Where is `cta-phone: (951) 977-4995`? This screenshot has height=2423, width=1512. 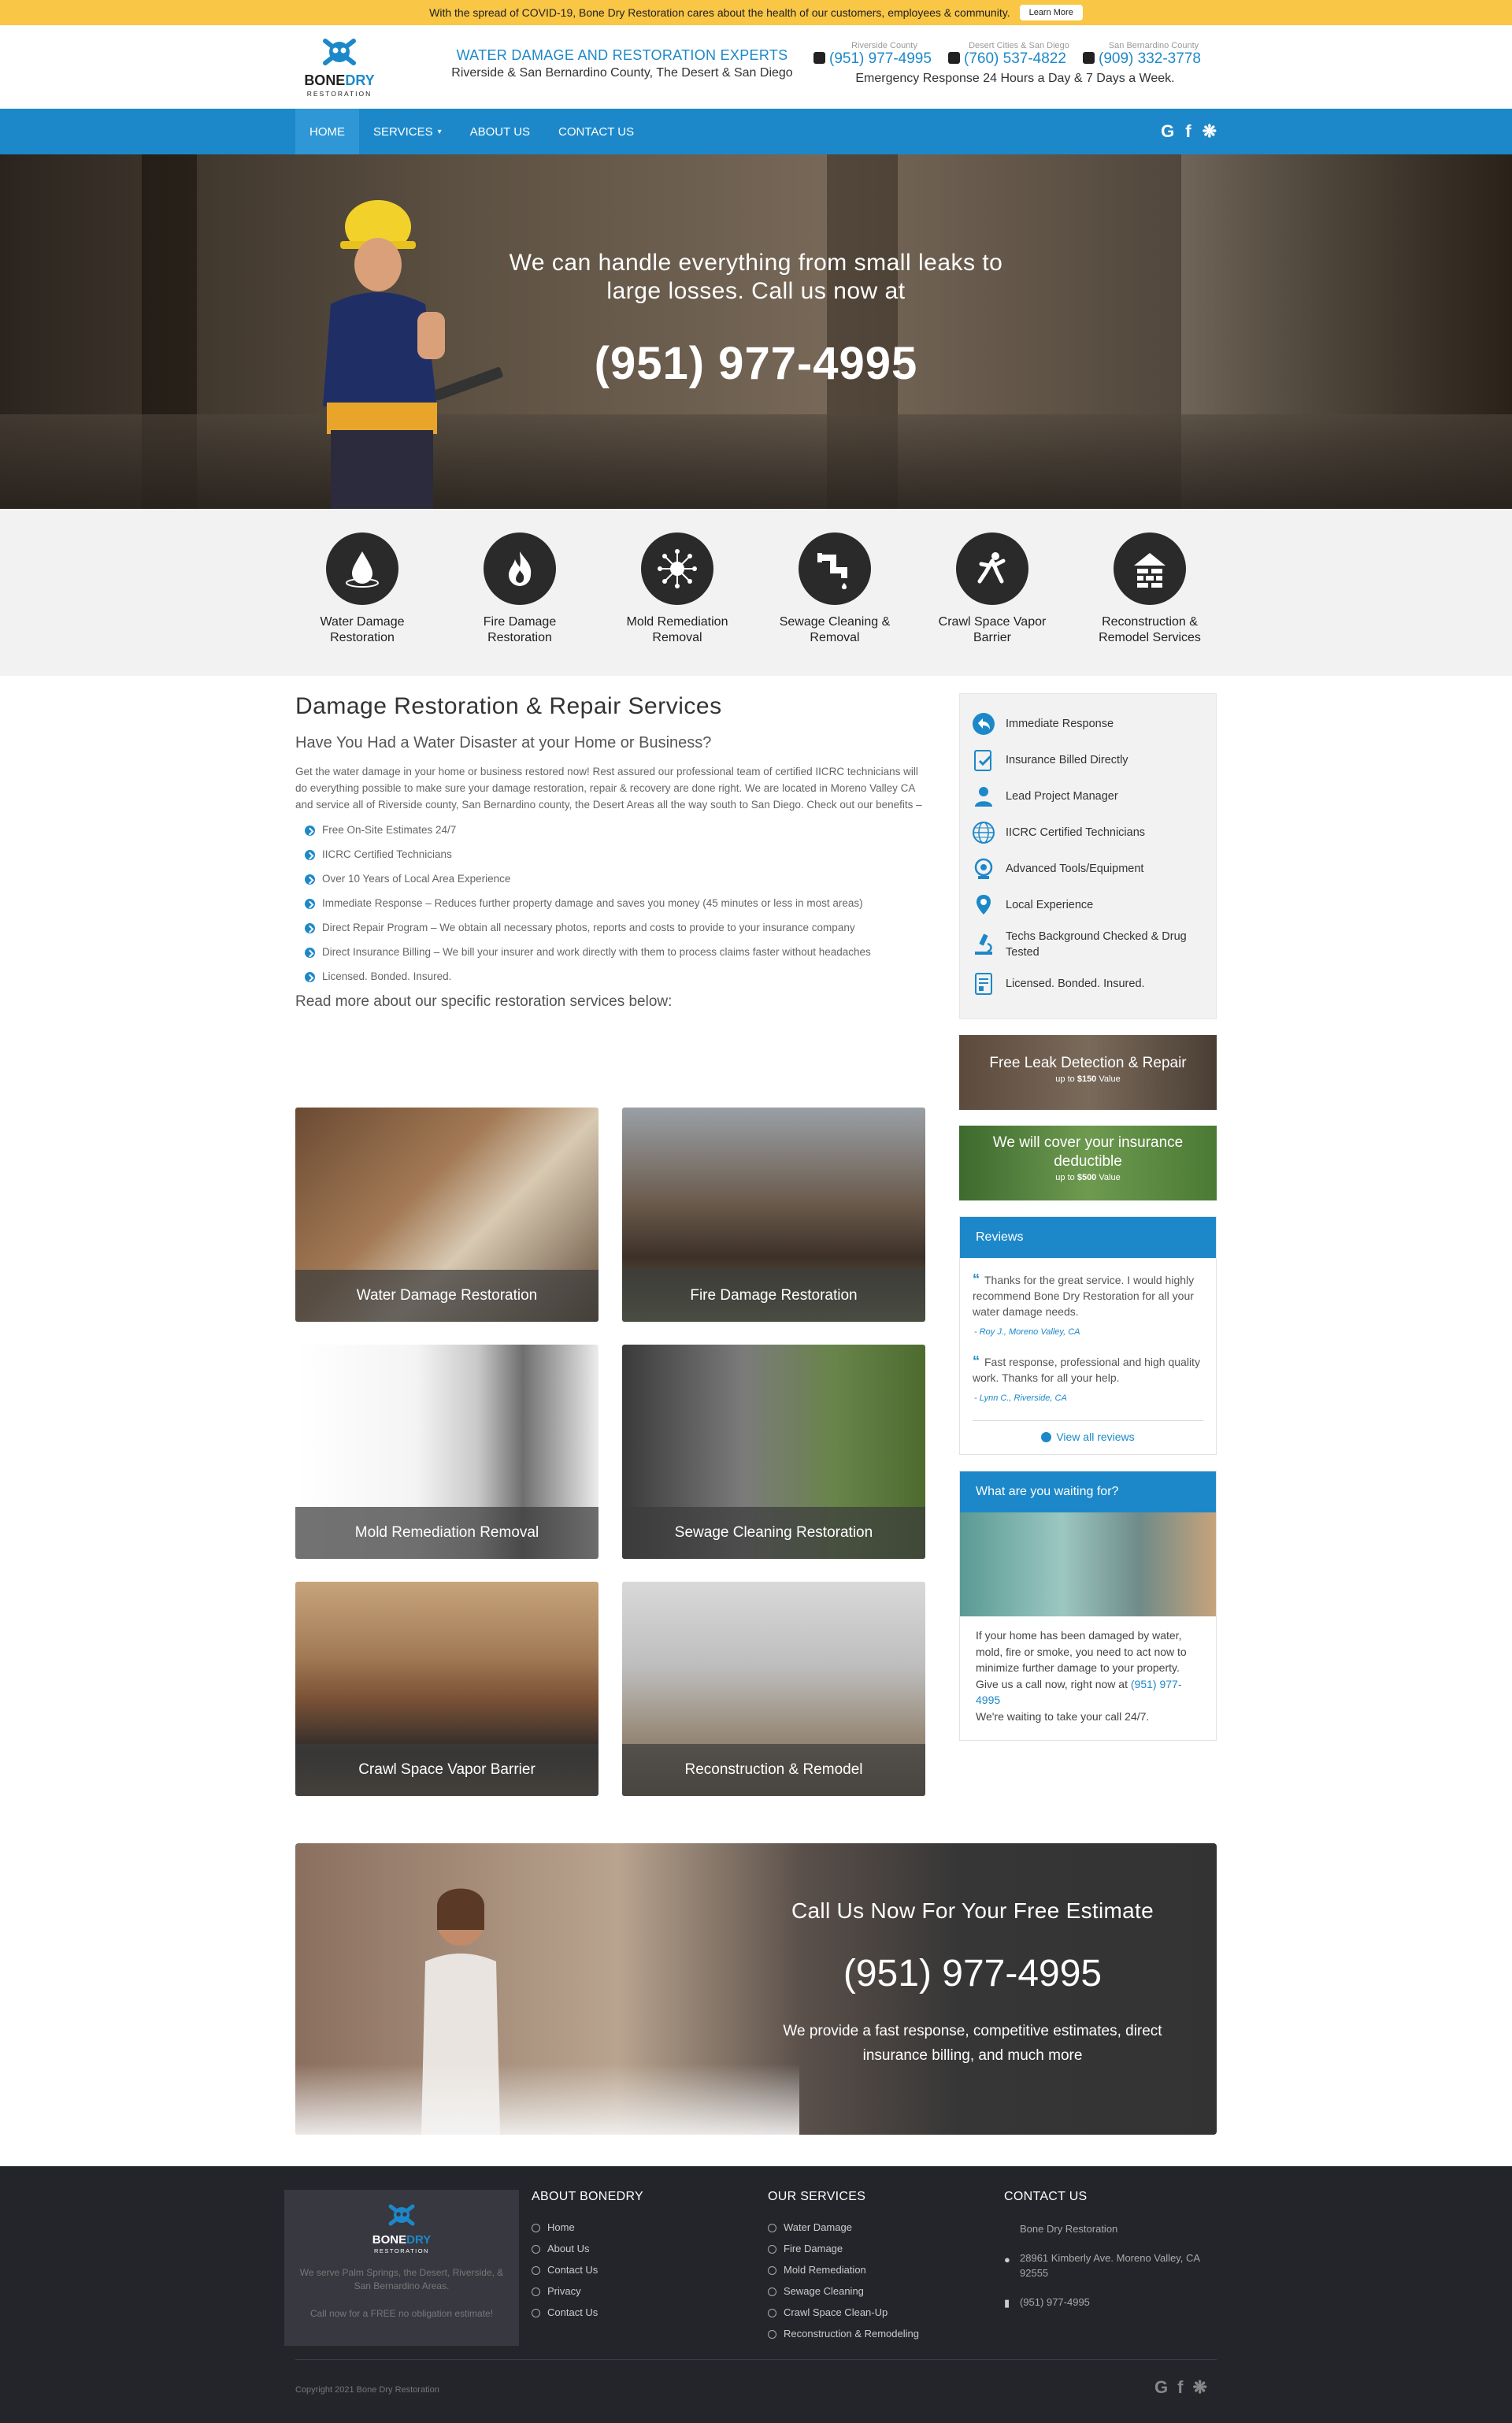 cta-phone: (951) 977-4995 is located at coordinates (972, 1973).